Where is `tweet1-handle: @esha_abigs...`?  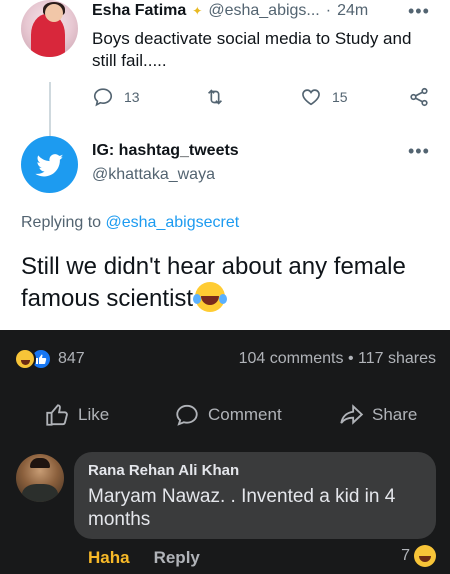
tweet1-handle: @esha_abigs... is located at coordinates (263, 11).